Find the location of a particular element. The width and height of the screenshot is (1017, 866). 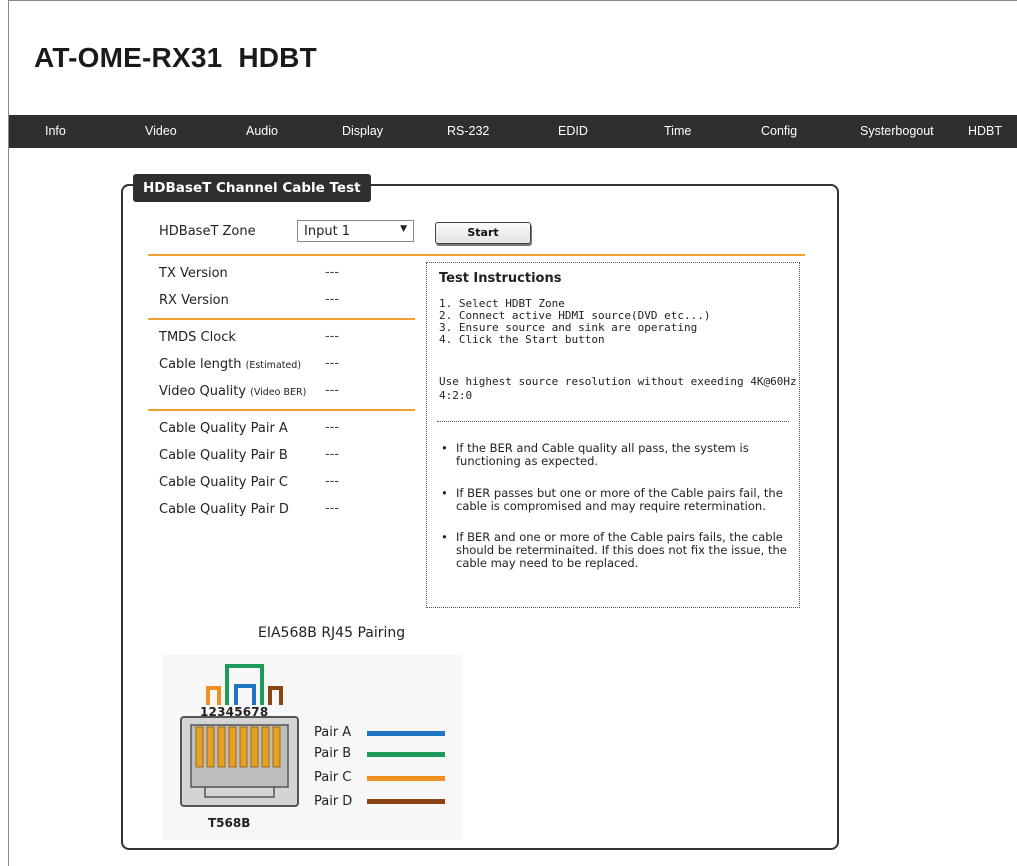

pair-b-line is located at coordinates (406, 754).